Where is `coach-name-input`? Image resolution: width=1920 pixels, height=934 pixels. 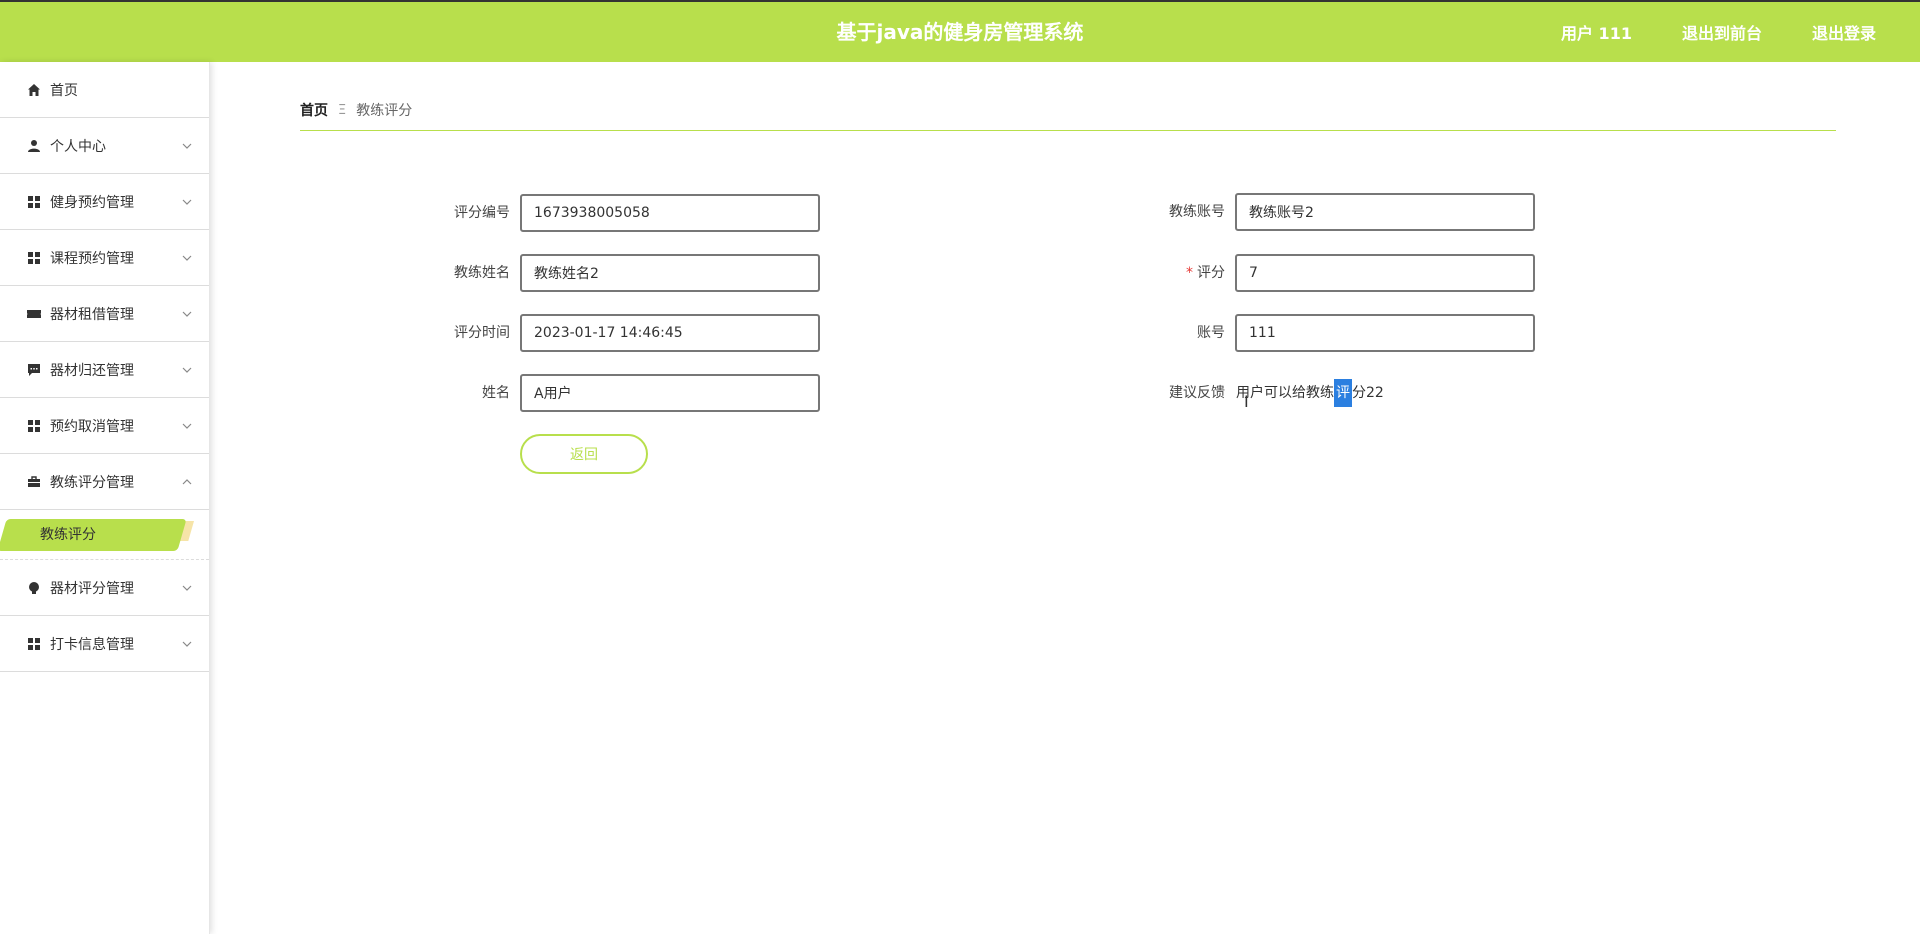 coach-name-input is located at coordinates (670, 273).